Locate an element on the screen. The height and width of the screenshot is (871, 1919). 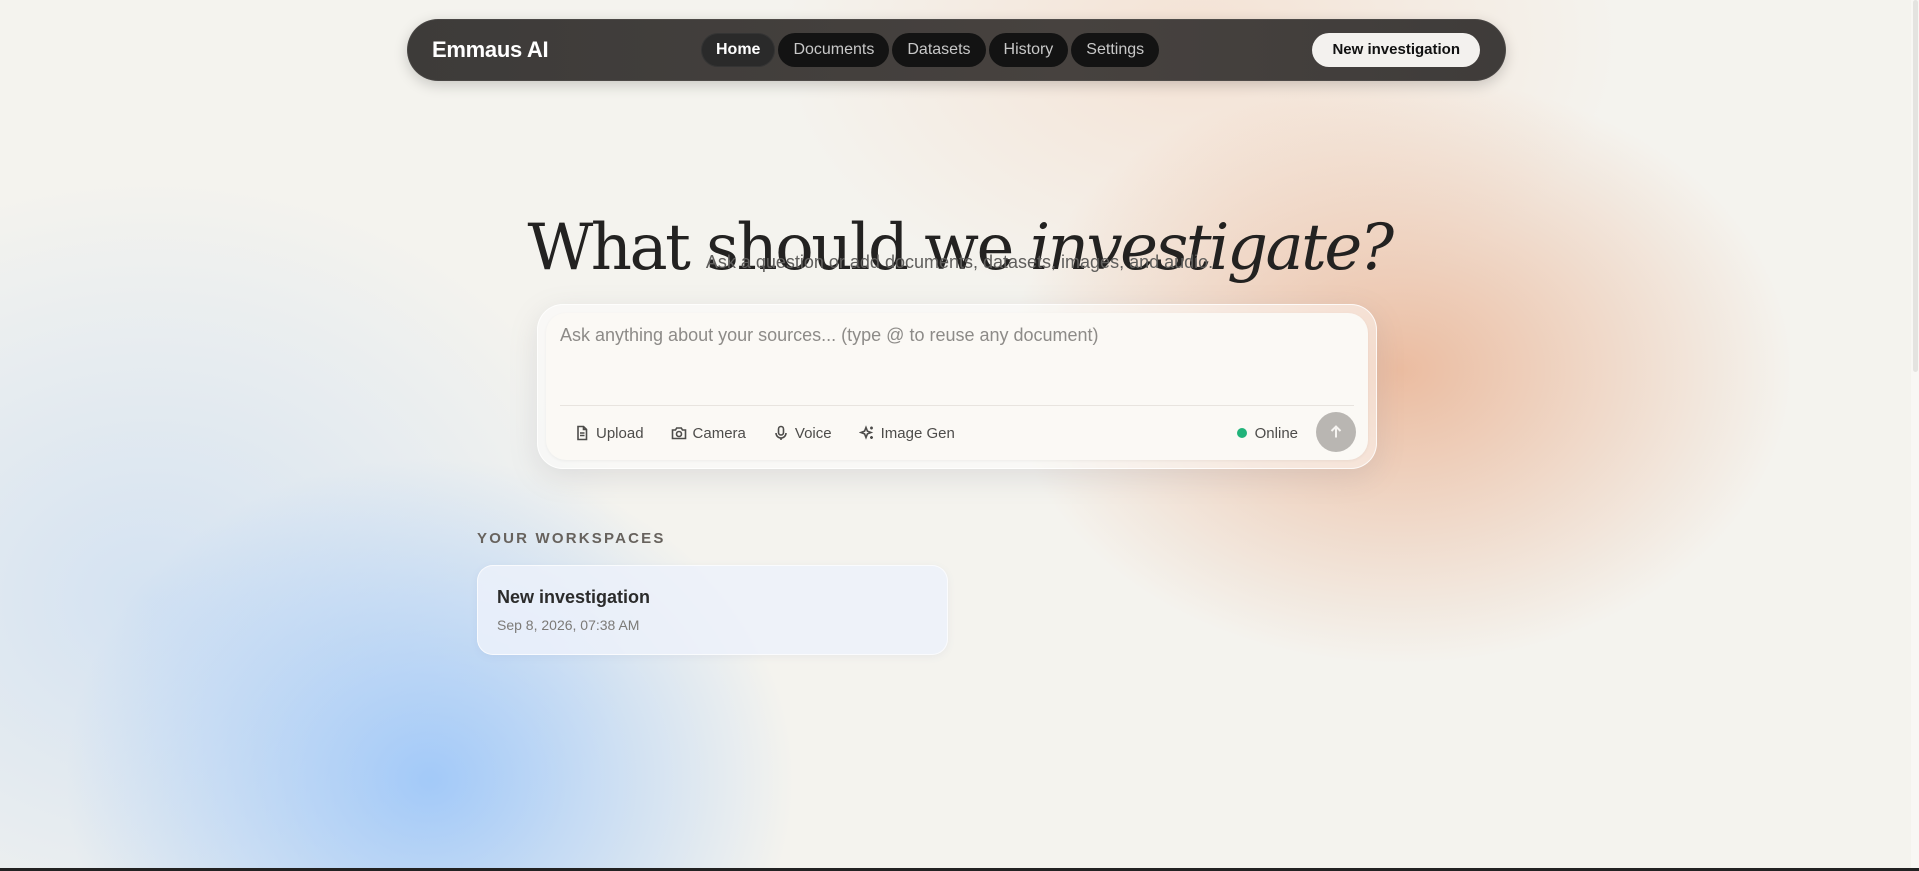
image-gen-button: Image Gen is located at coordinates (906, 433).